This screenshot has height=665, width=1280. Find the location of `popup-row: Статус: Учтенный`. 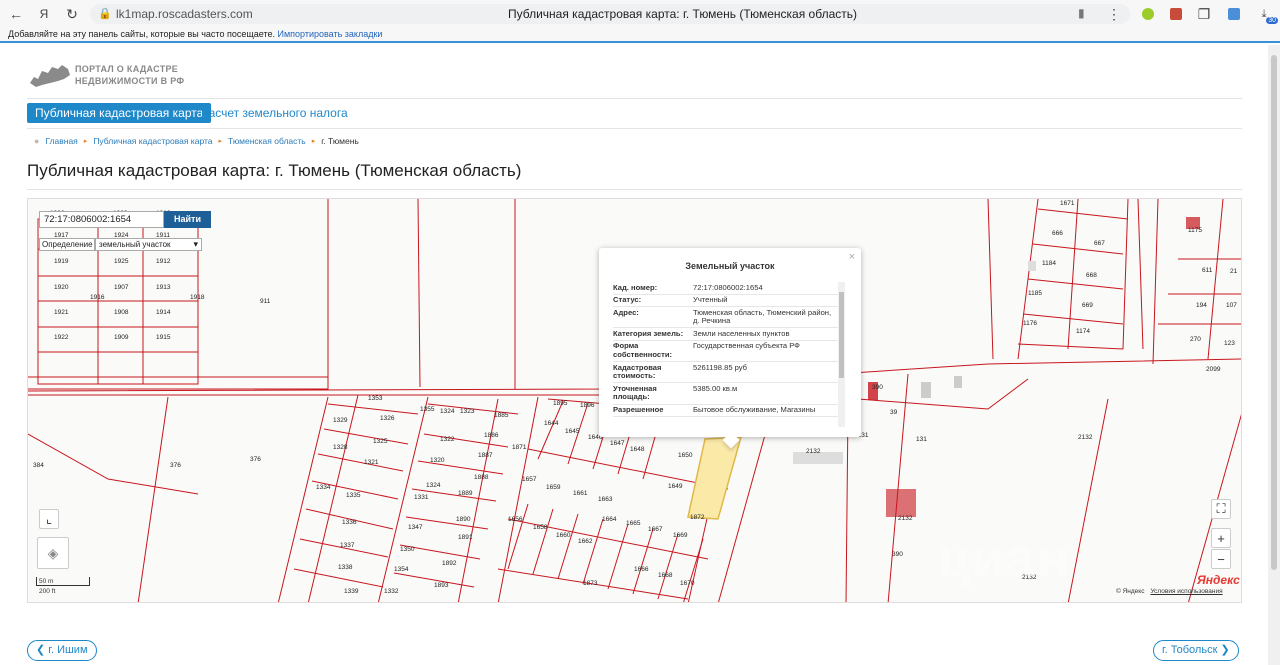

popup-row: Статус: Учтенный is located at coordinates (725, 301).